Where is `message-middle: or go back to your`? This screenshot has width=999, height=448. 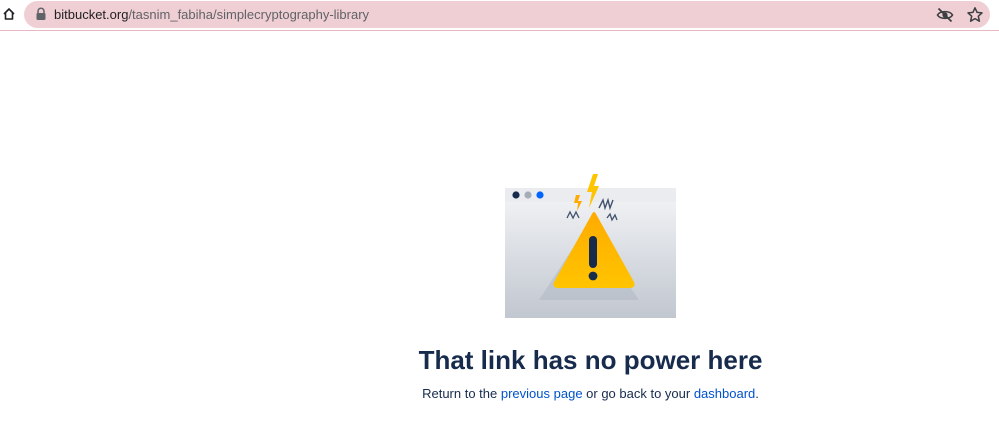
message-middle: or go back to your is located at coordinates (638, 393).